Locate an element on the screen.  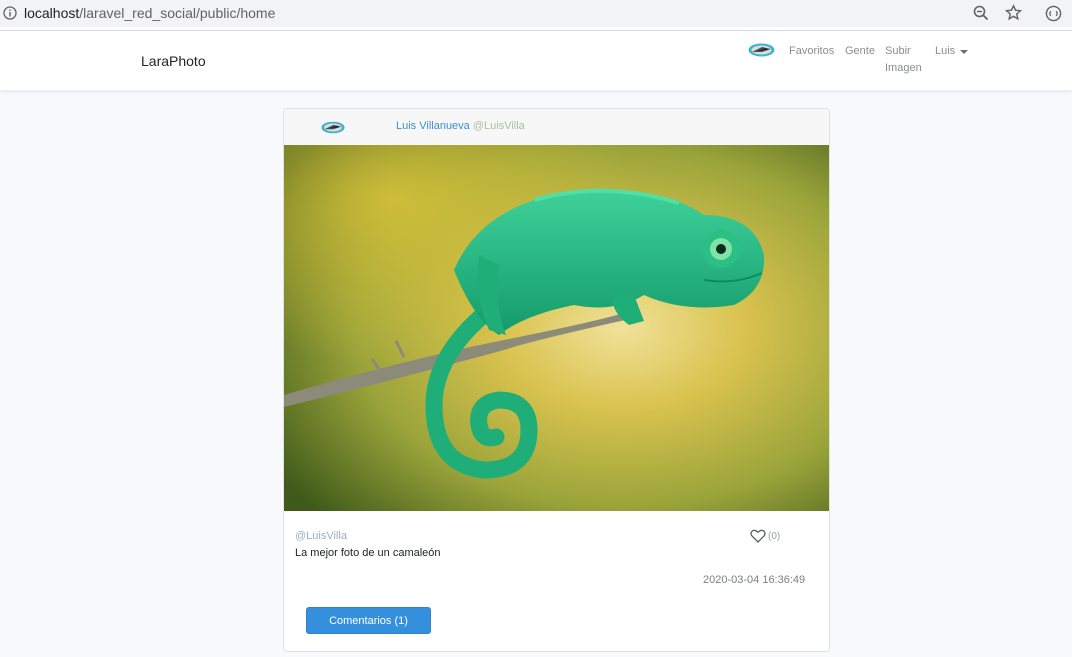
post-description: La mejor foto de un camaleón is located at coordinates (368, 553).